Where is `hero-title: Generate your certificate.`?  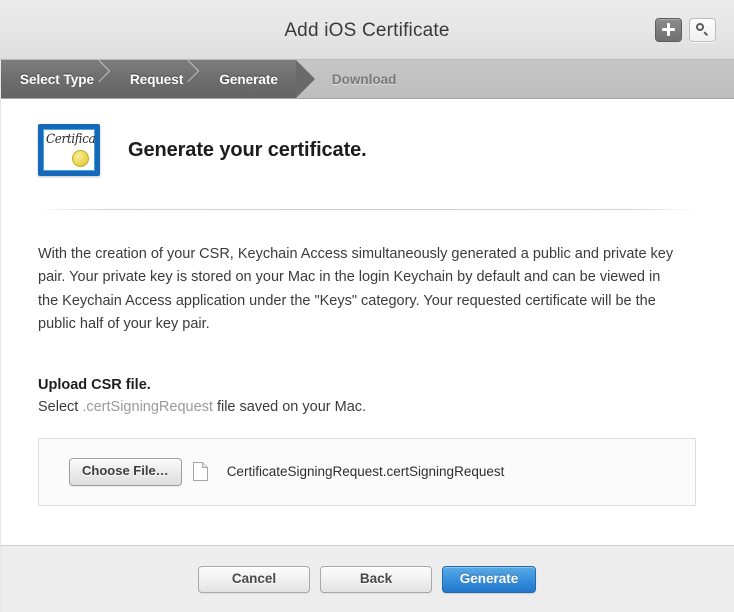 hero-title: Generate your certificate. is located at coordinates (247, 149).